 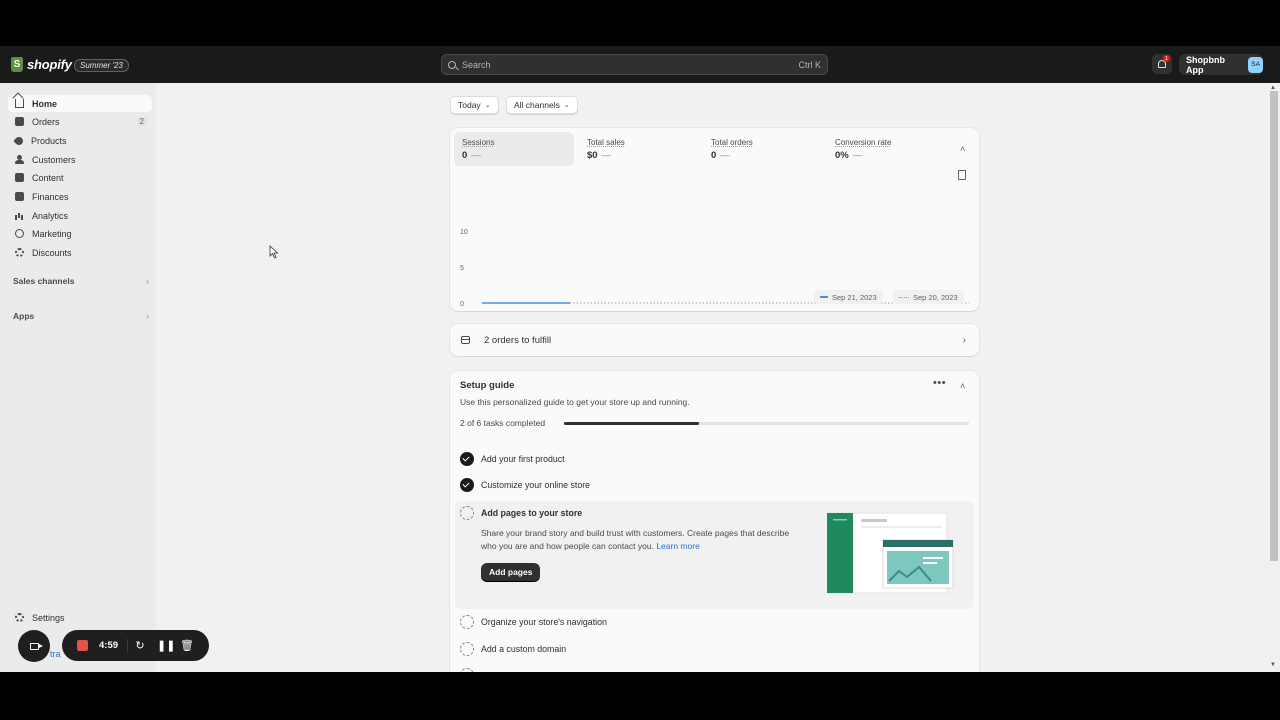 What do you see at coordinates (467, 485) in the screenshot?
I see `check-circle-icon` at bounding box center [467, 485].